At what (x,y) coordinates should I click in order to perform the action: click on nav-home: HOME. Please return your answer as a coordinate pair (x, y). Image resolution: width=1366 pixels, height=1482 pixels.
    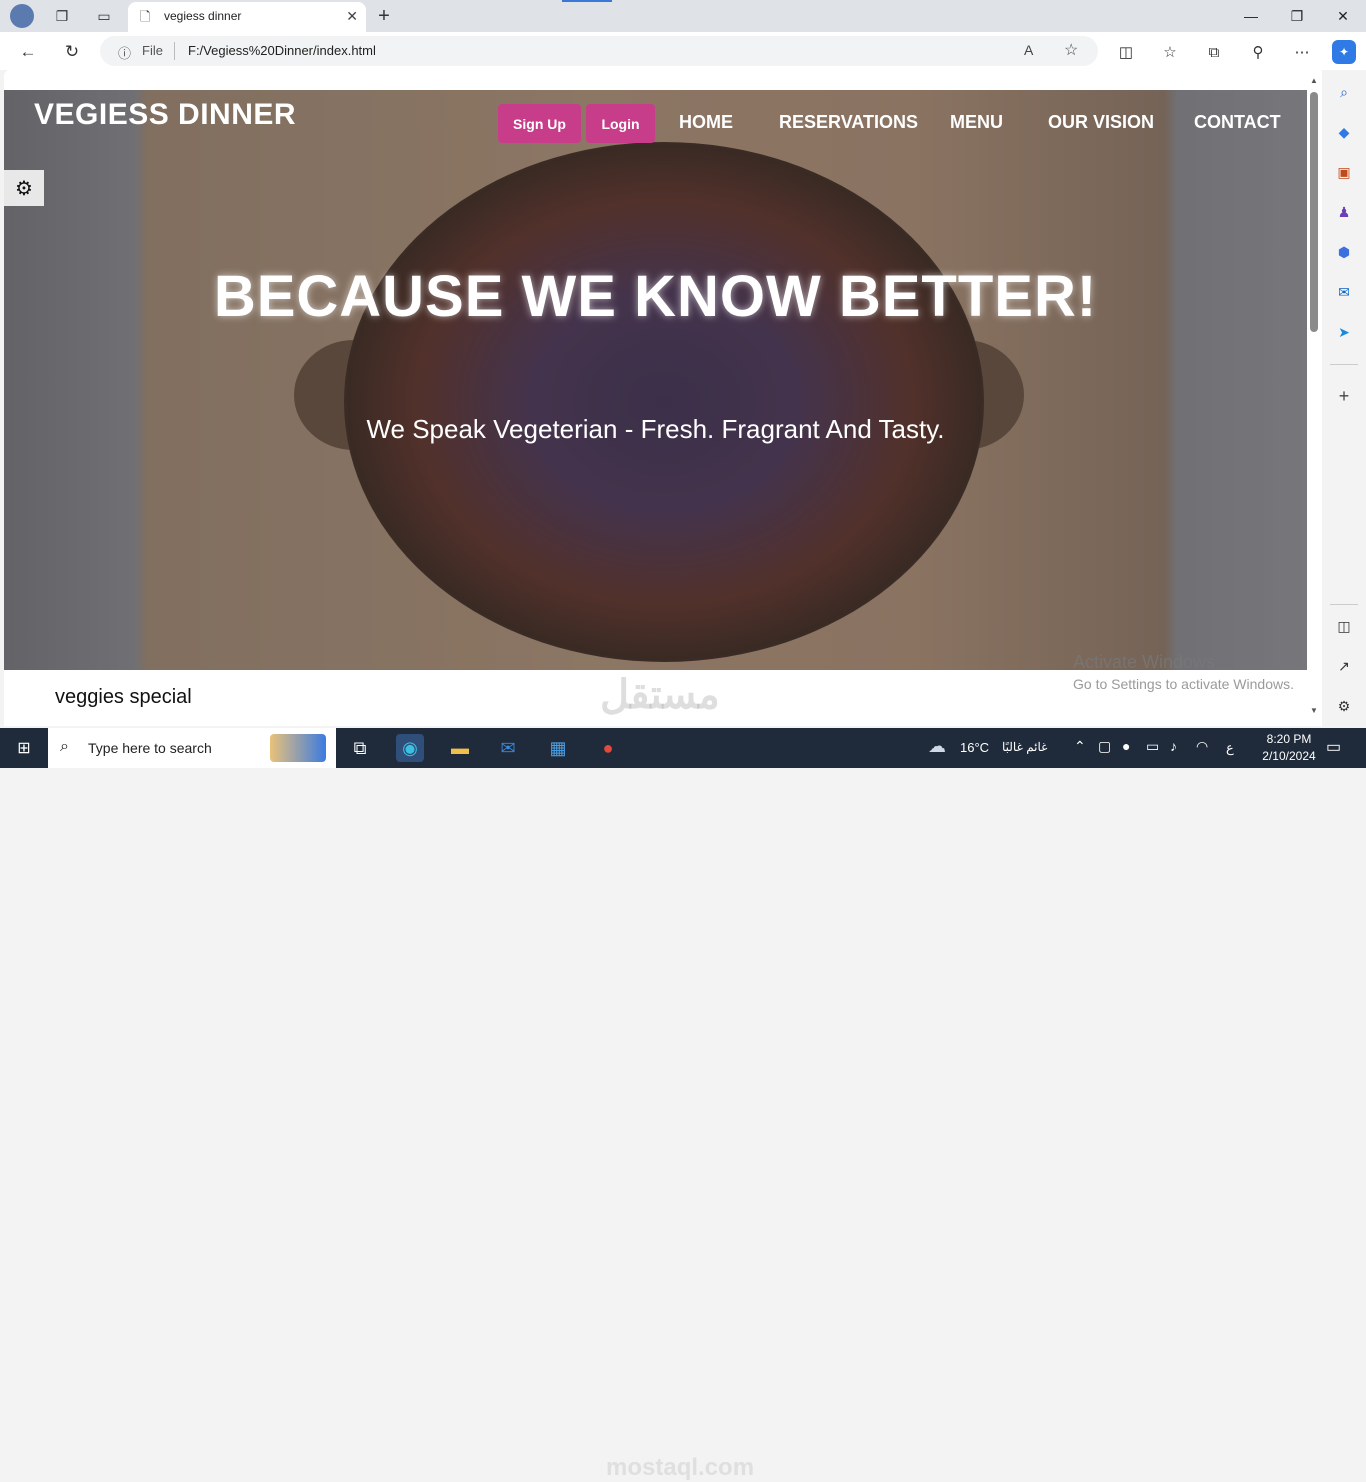
    Looking at the image, I should click on (706, 122).